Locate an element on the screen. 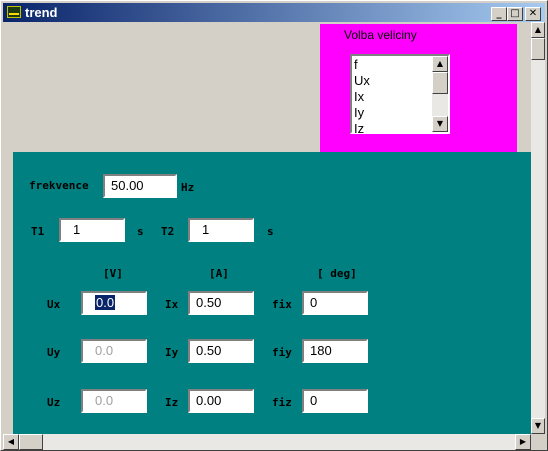  fiy-field: 180 is located at coordinates (335, 351).